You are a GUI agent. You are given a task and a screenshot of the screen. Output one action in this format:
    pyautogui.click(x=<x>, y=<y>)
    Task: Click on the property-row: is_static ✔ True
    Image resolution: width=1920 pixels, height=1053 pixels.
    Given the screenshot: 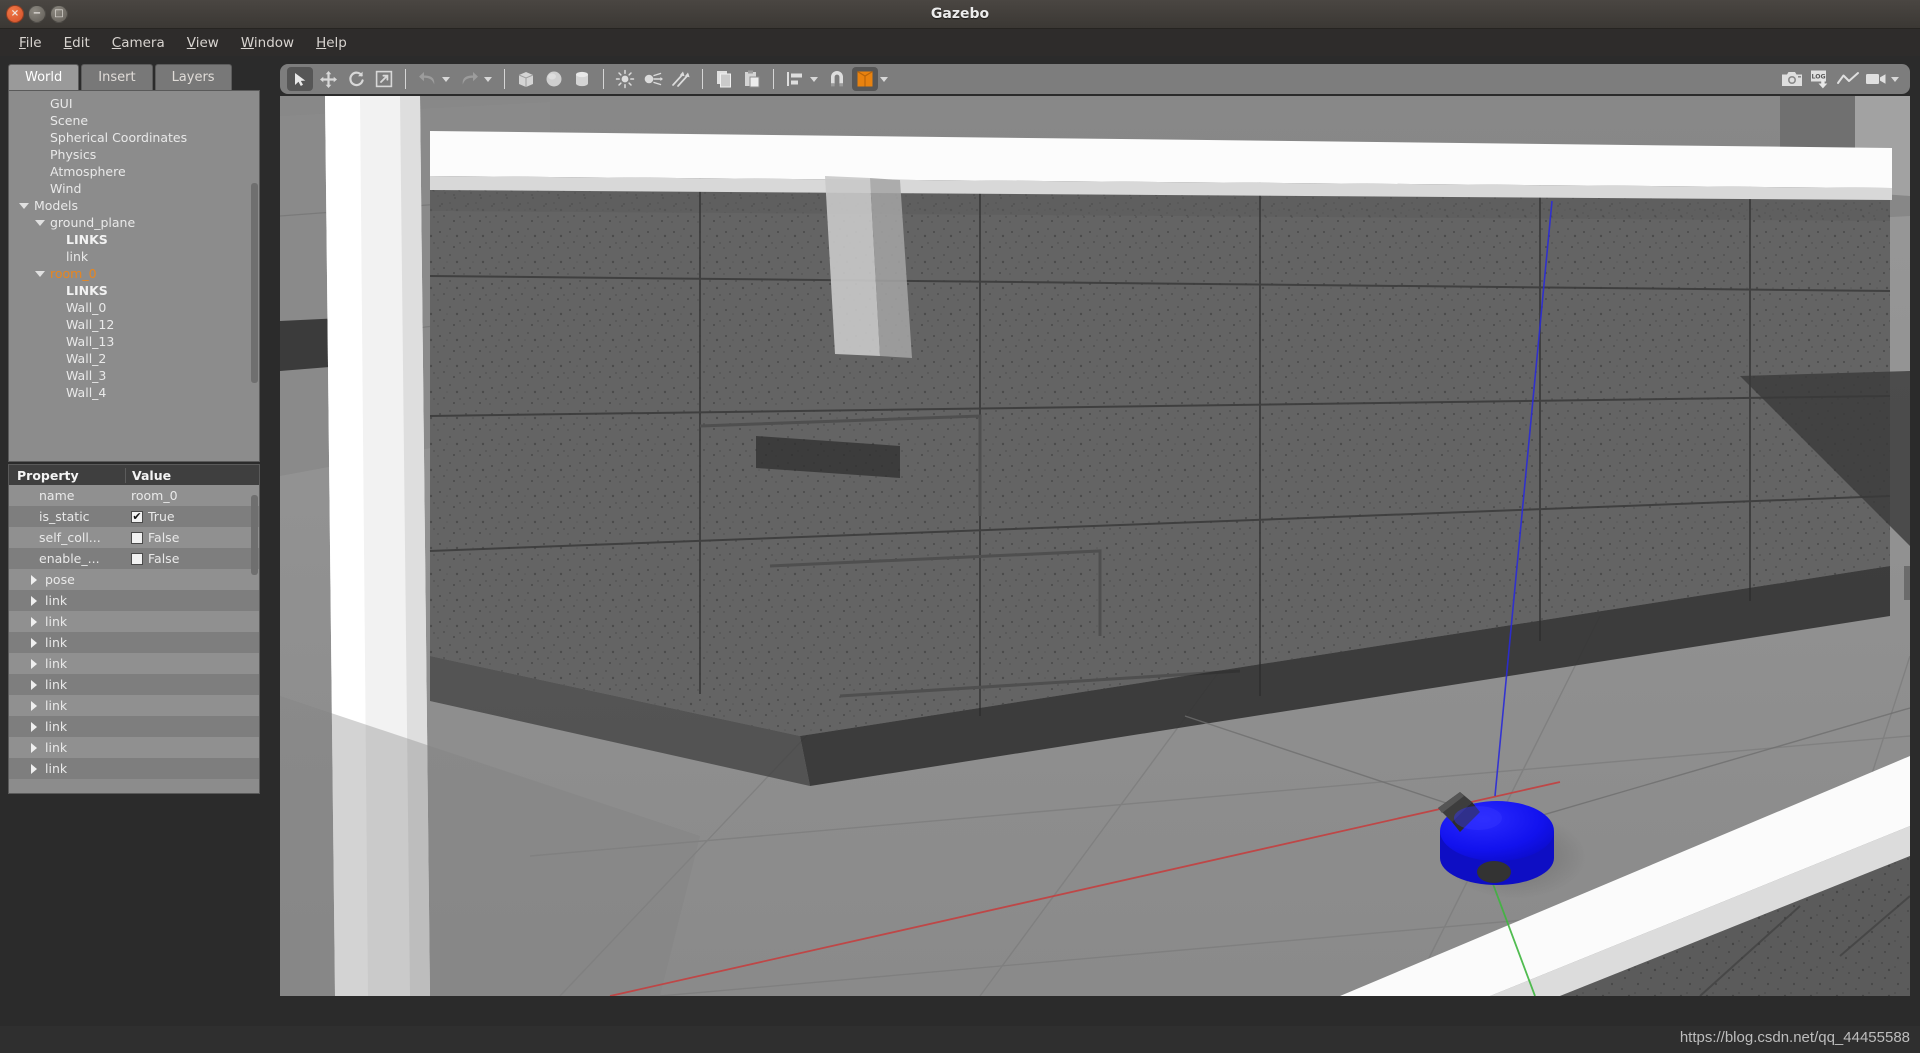 What is the action you would take?
    pyautogui.click(x=134, y=516)
    